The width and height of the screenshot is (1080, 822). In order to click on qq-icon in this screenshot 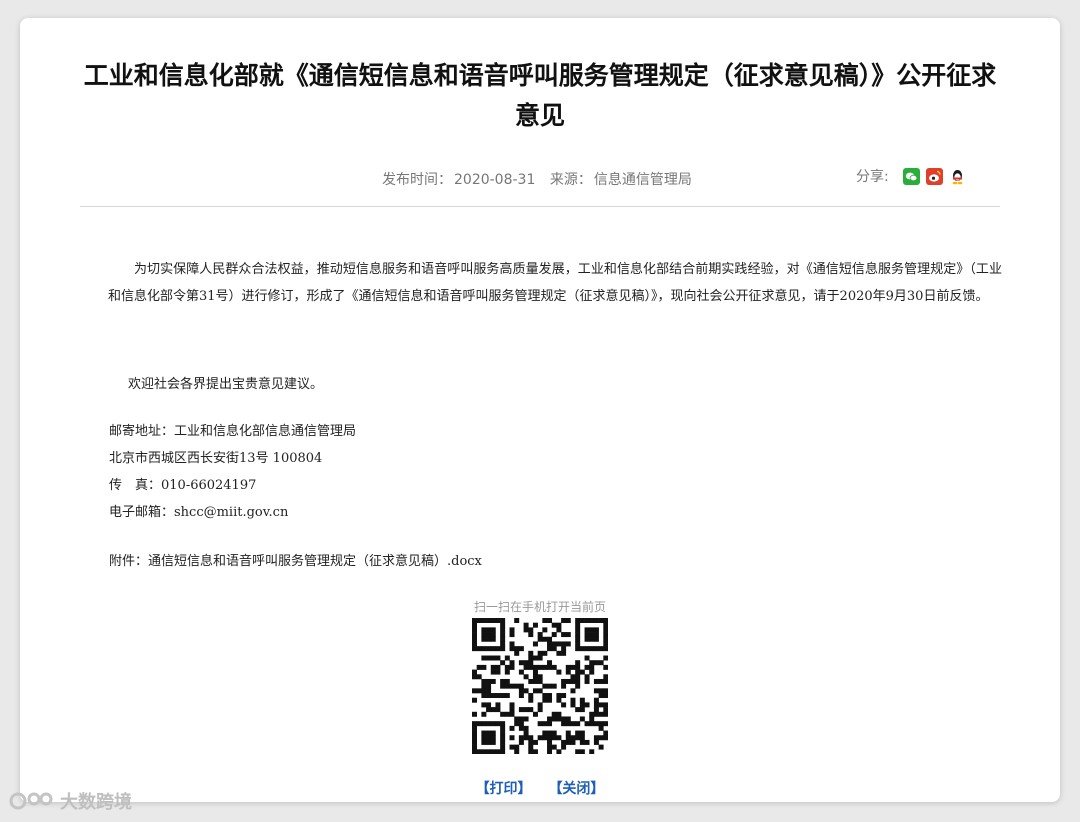, I will do `click(957, 176)`.